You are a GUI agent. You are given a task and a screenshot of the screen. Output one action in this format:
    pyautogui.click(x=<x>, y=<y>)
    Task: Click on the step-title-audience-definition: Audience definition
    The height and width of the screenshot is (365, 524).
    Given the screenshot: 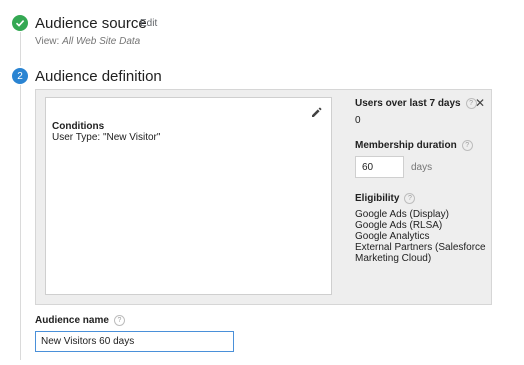 What is the action you would take?
    pyautogui.click(x=98, y=76)
    